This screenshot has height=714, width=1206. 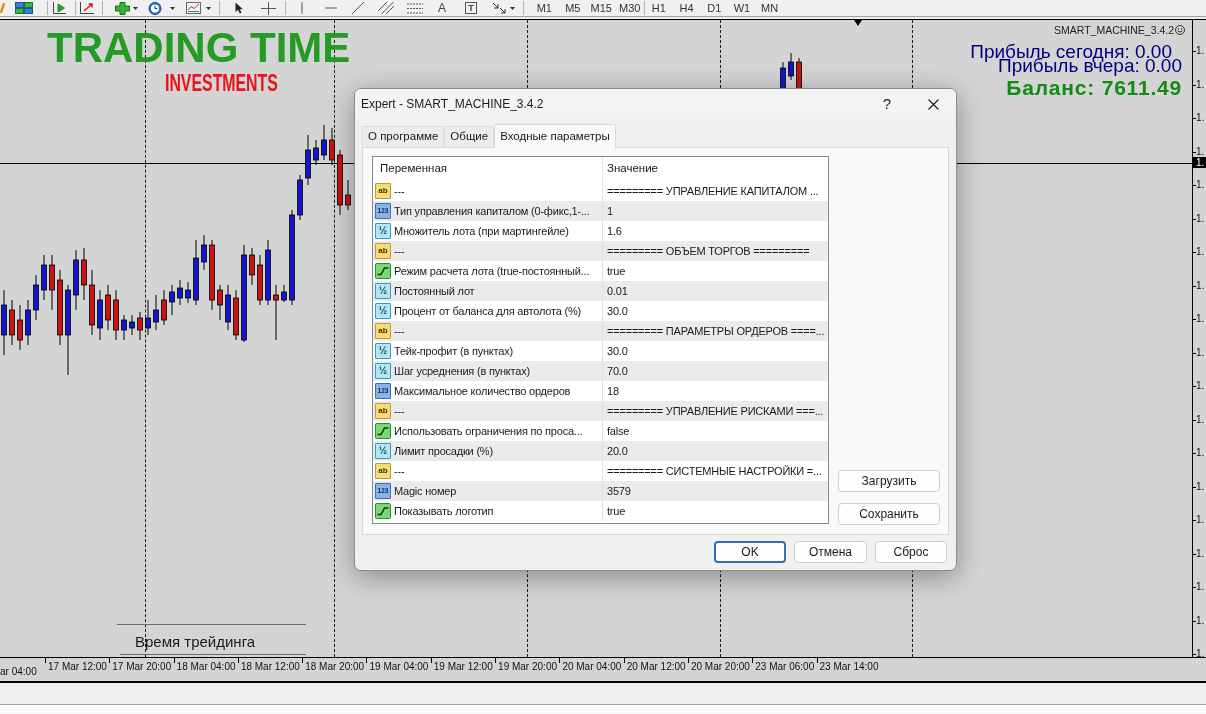 I want to click on load-button: Загрузить, so click(x=889, y=481).